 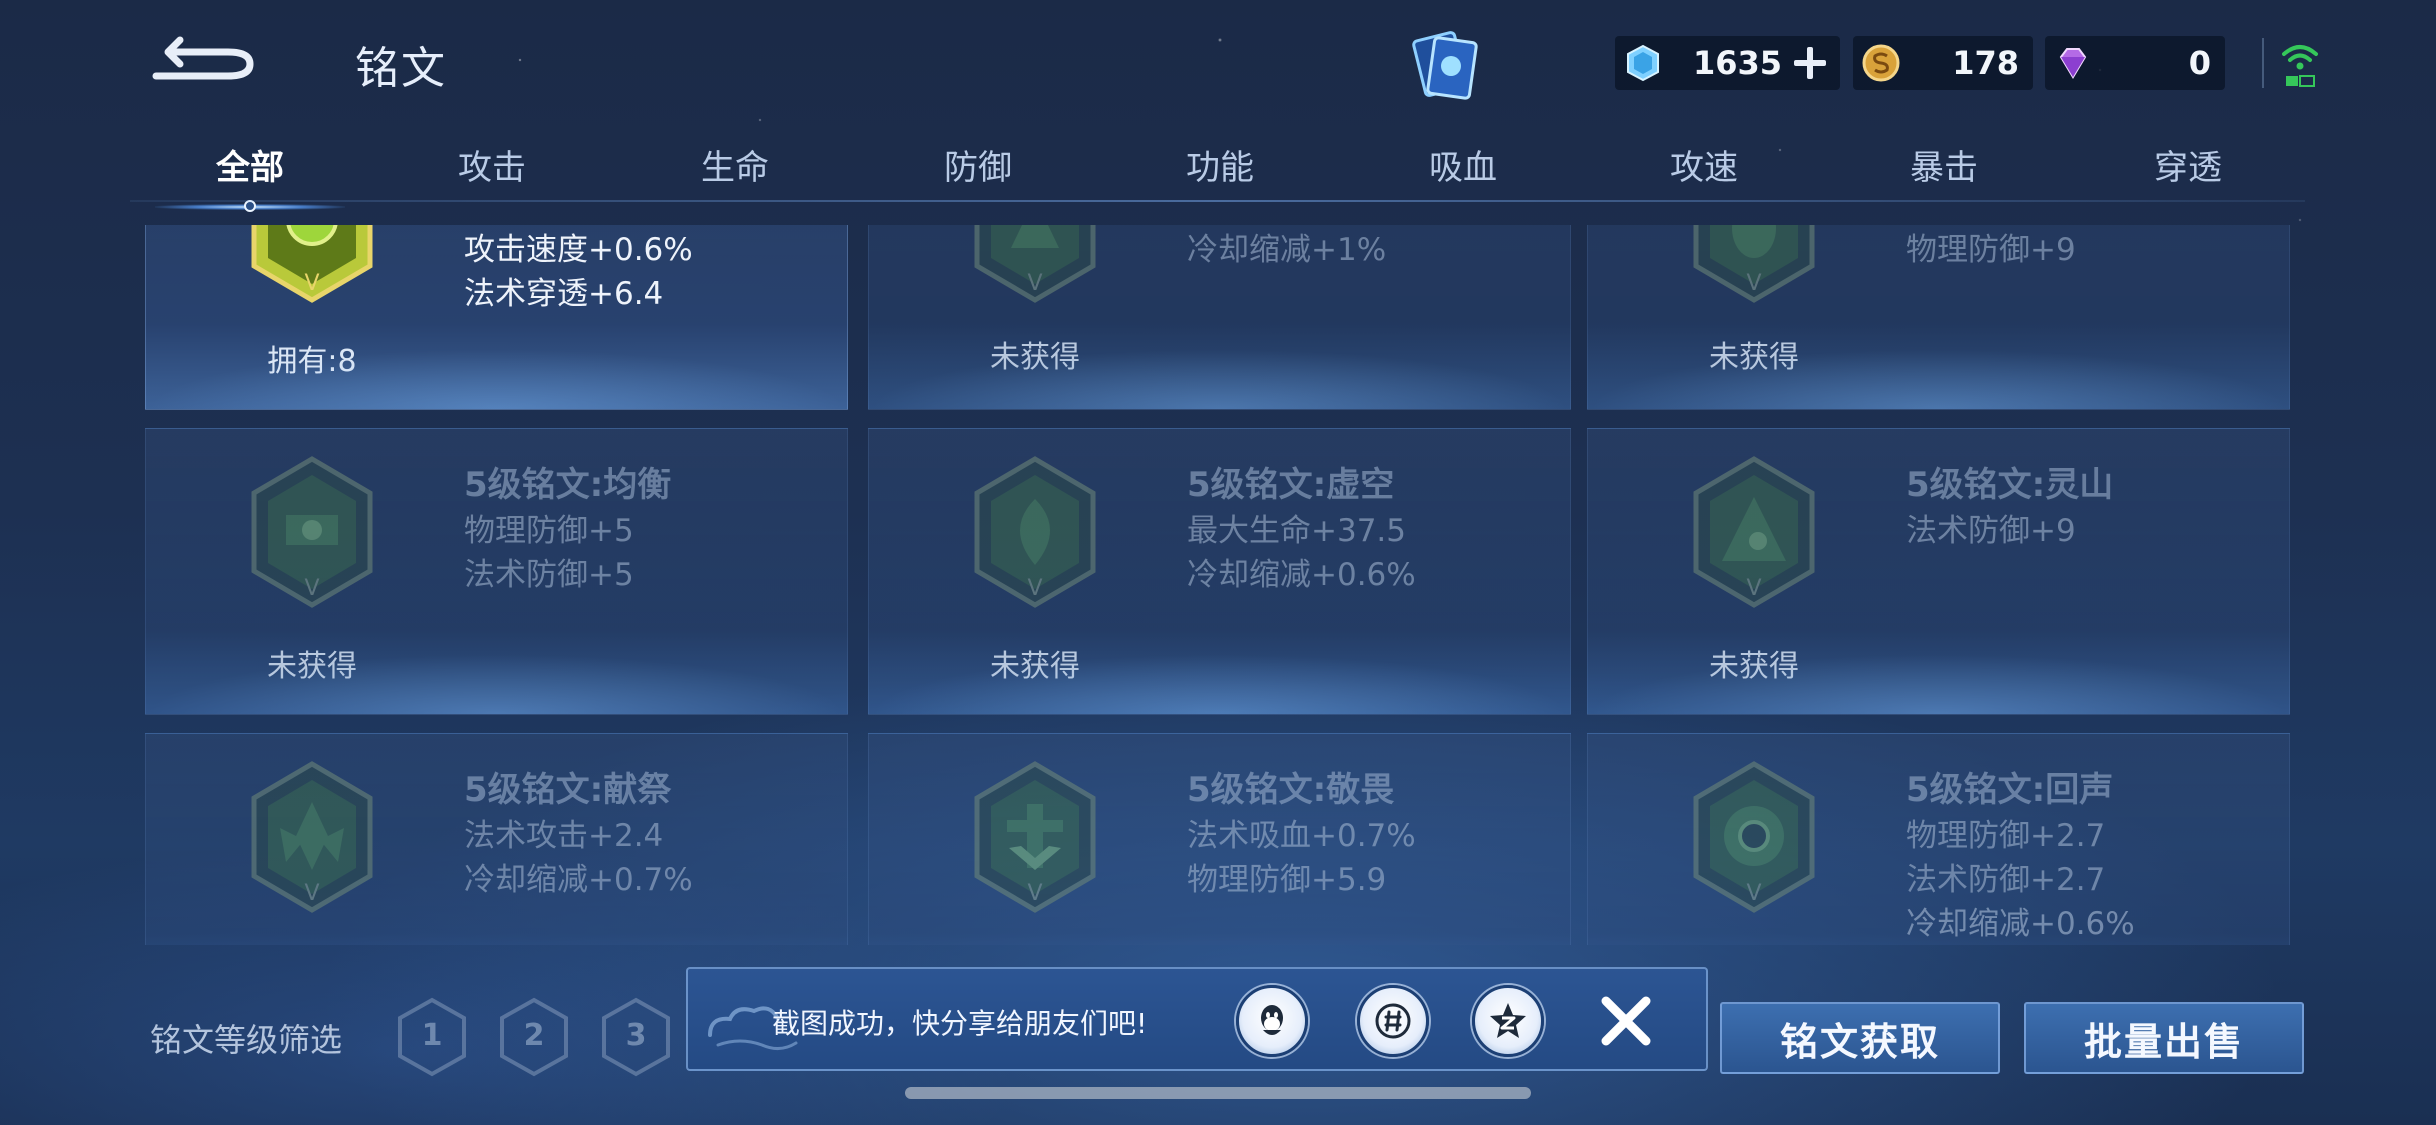 I want to click on rune-card: V 冷却缩减+1% 未获得, so click(x=1219, y=317).